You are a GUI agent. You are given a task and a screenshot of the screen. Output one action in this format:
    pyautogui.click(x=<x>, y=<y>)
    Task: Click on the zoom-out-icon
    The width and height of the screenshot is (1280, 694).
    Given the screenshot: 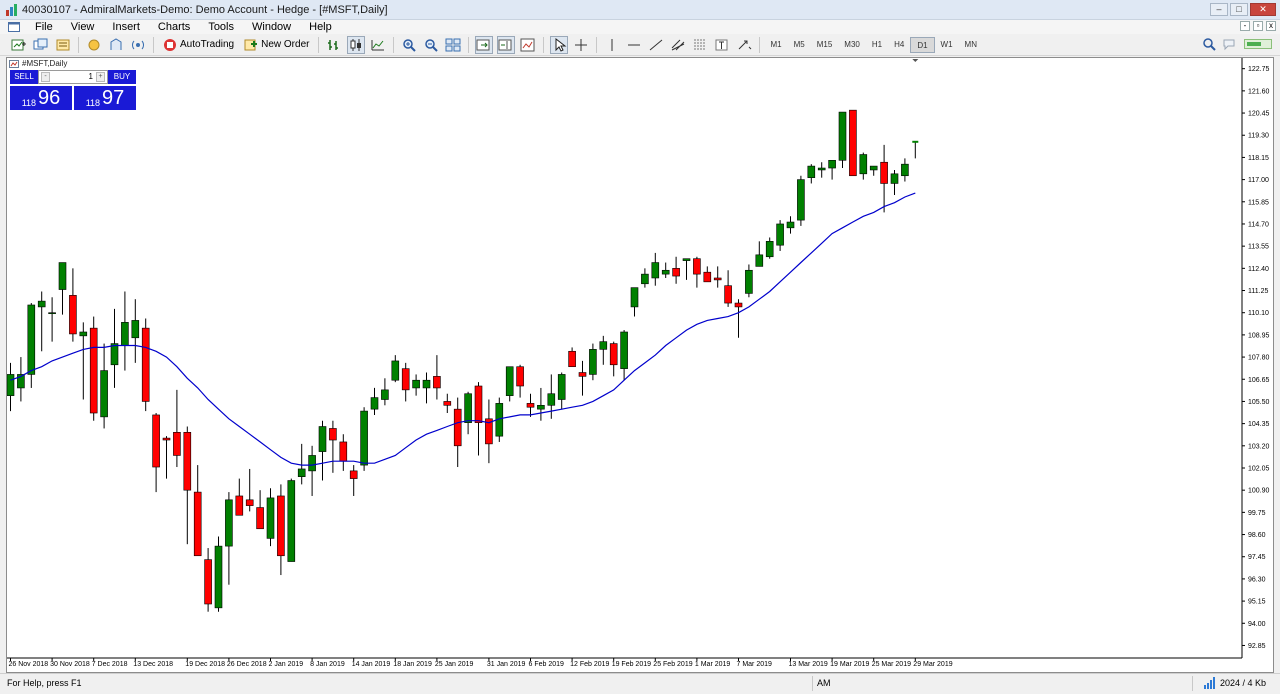 What is the action you would take?
    pyautogui.click(x=431, y=45)
    